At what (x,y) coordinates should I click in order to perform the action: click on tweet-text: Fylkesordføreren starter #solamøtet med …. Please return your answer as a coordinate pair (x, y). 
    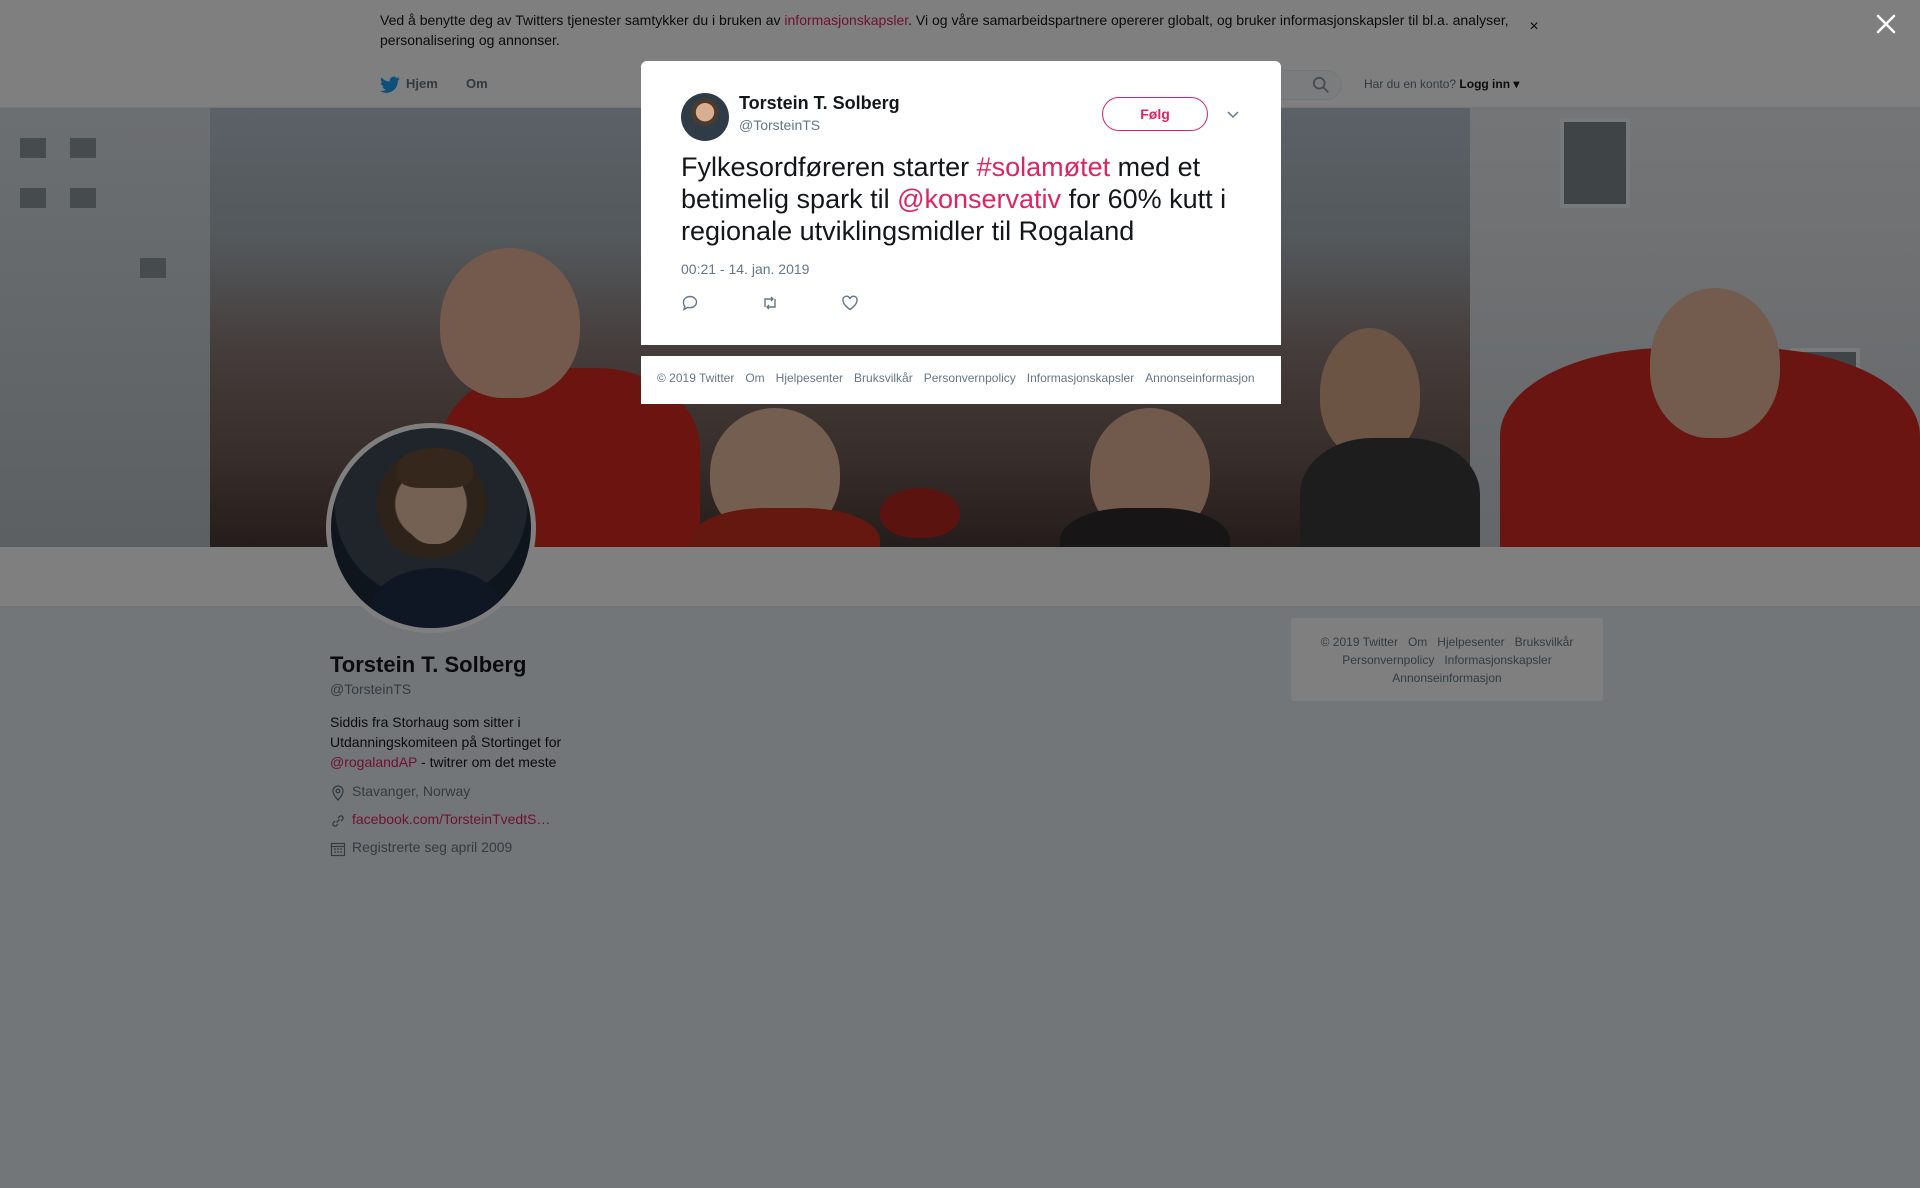
    Looking at the image, I should click on (966, 199).